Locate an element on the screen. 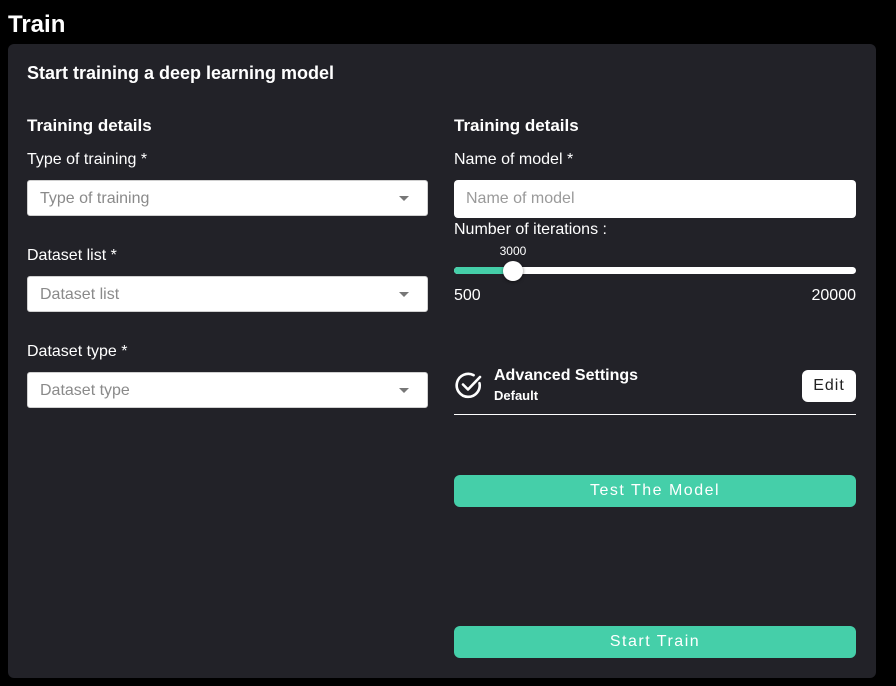  panel-heading: Start training a deep learning model is located at coordinates (181, 73).